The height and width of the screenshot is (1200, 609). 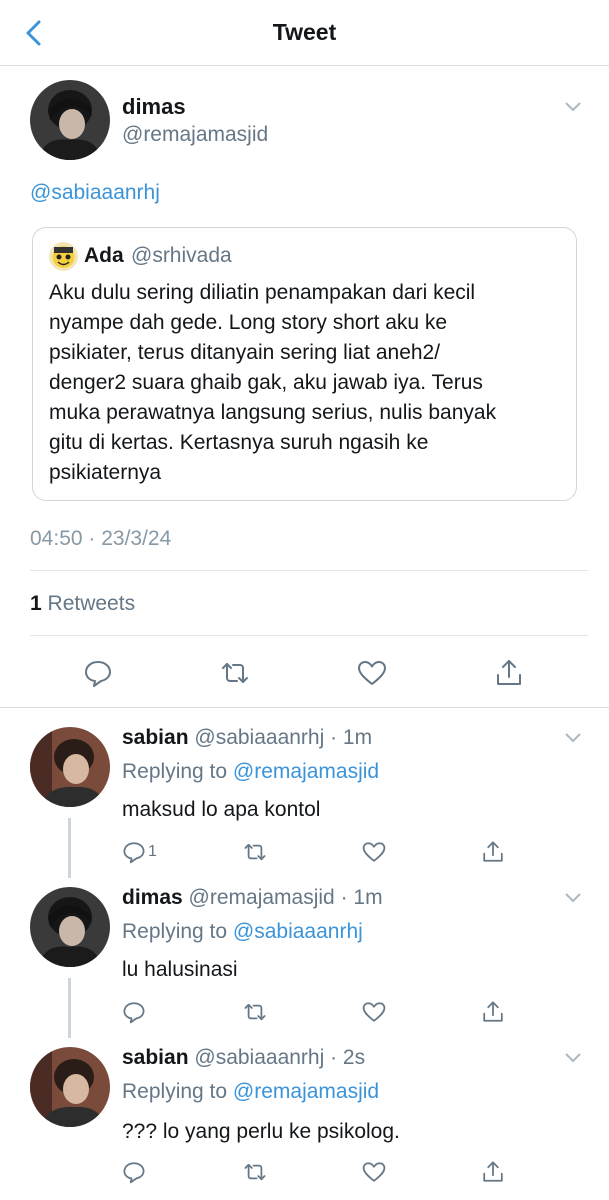 What do you see at coordinates (181, 255) in the screenshot?
I see `quote-author-handle: @srhivada` at bounding box center [181, 255].